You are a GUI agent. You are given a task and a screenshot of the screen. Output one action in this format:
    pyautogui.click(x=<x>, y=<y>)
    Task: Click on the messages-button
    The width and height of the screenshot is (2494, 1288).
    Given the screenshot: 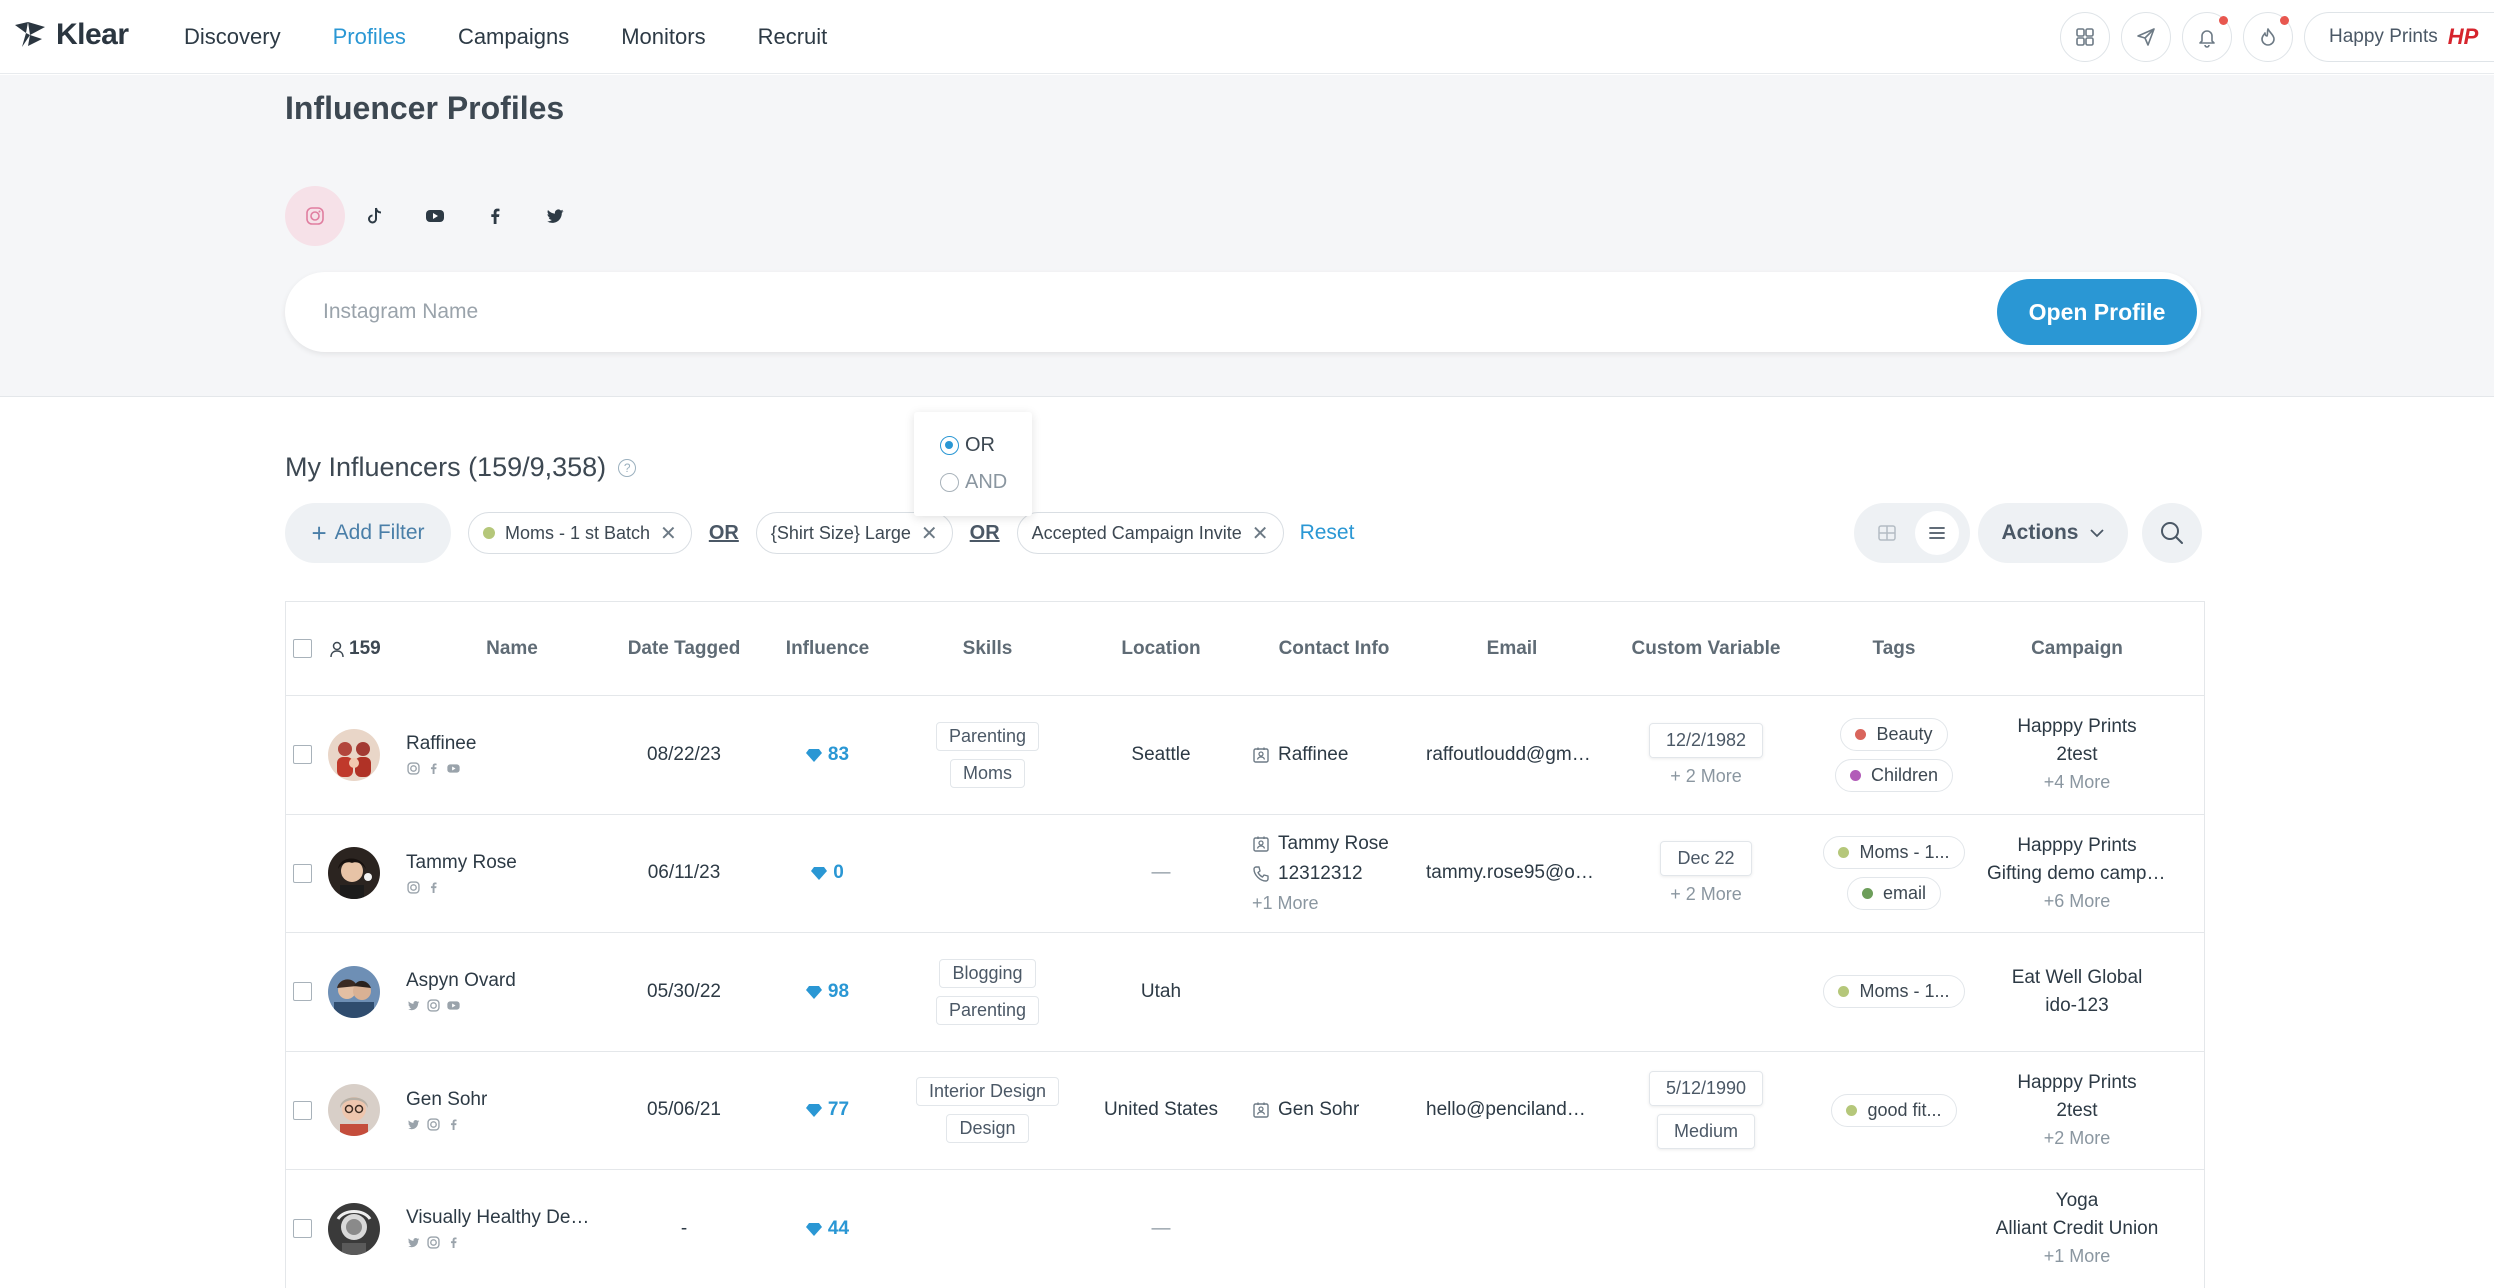 What is the action you would take?
    pyautogui.click(x=2146, y=37)
    